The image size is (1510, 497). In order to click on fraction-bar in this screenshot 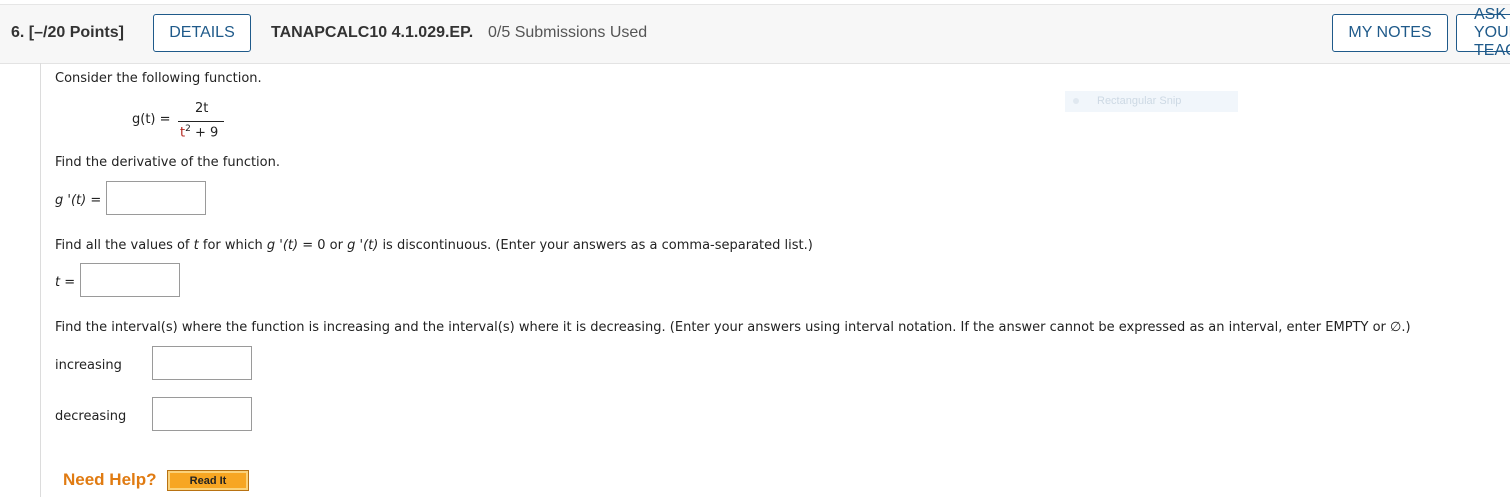, I will do `click(201, 121)`.